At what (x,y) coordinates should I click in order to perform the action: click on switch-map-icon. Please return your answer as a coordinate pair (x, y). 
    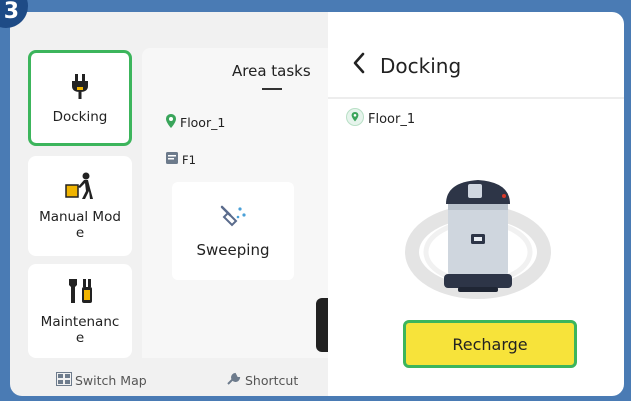
    Looking at the image, I should click on (64, 380).